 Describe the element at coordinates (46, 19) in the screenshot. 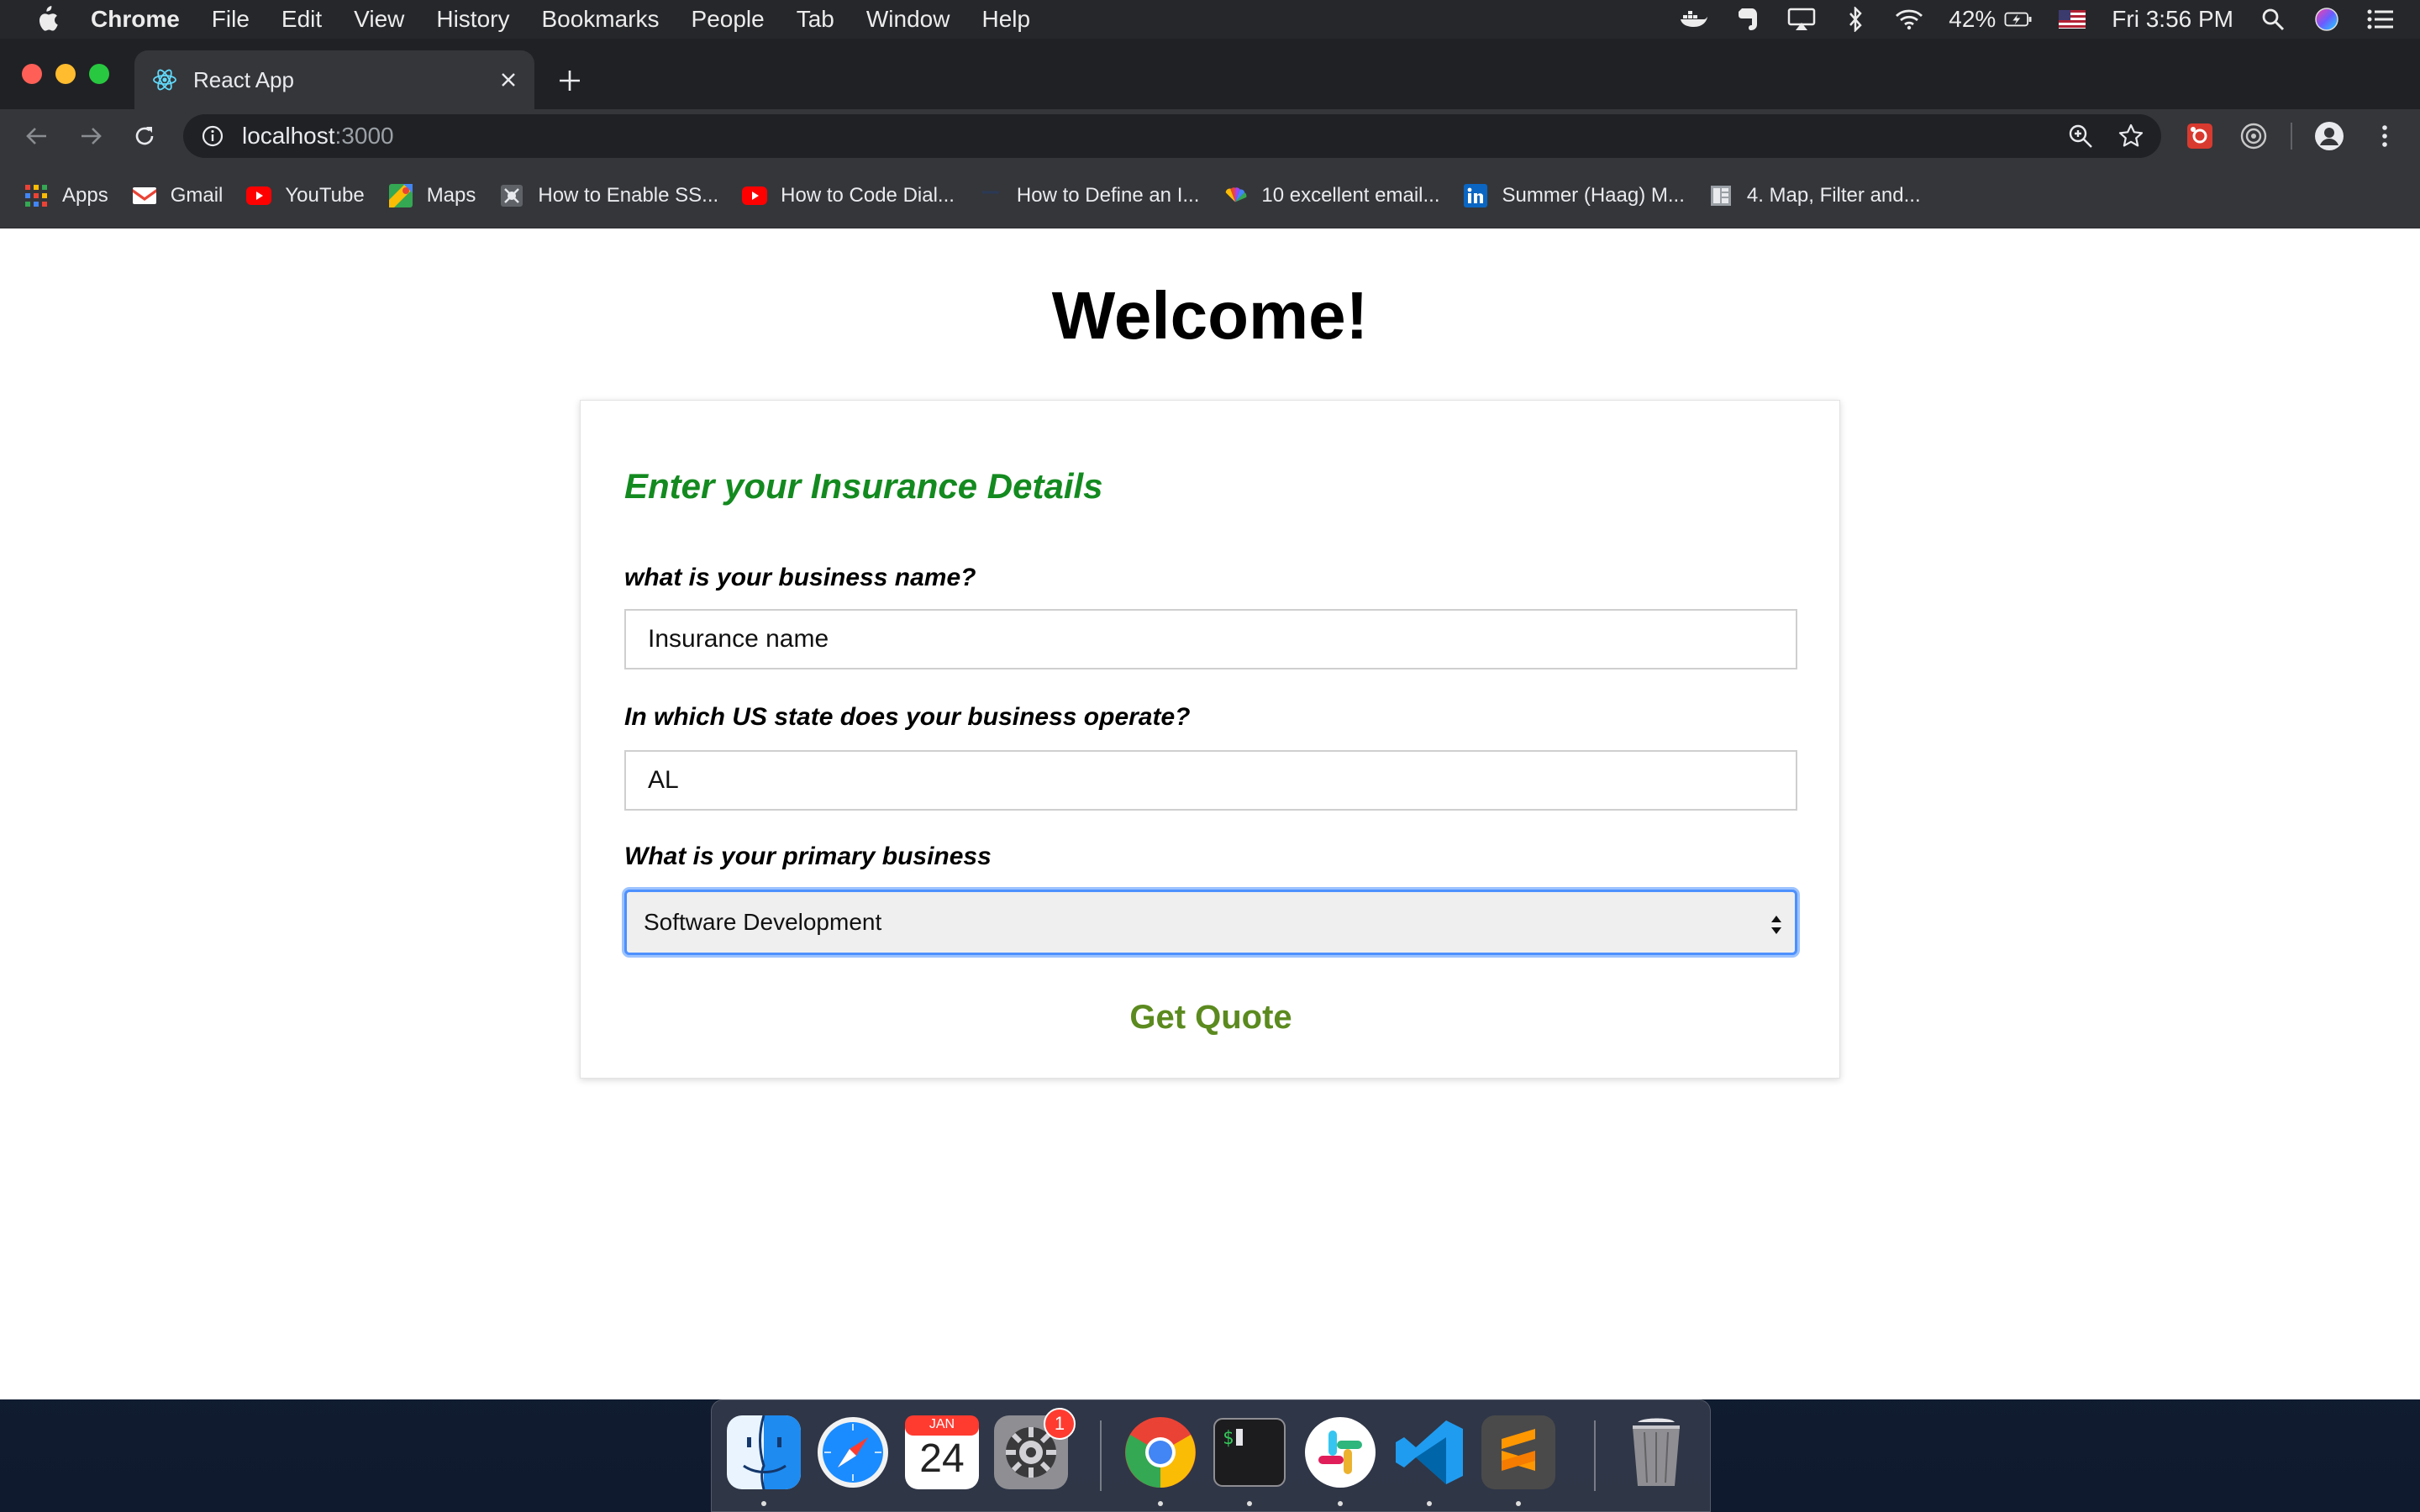

I see `apple-icon` at that location.